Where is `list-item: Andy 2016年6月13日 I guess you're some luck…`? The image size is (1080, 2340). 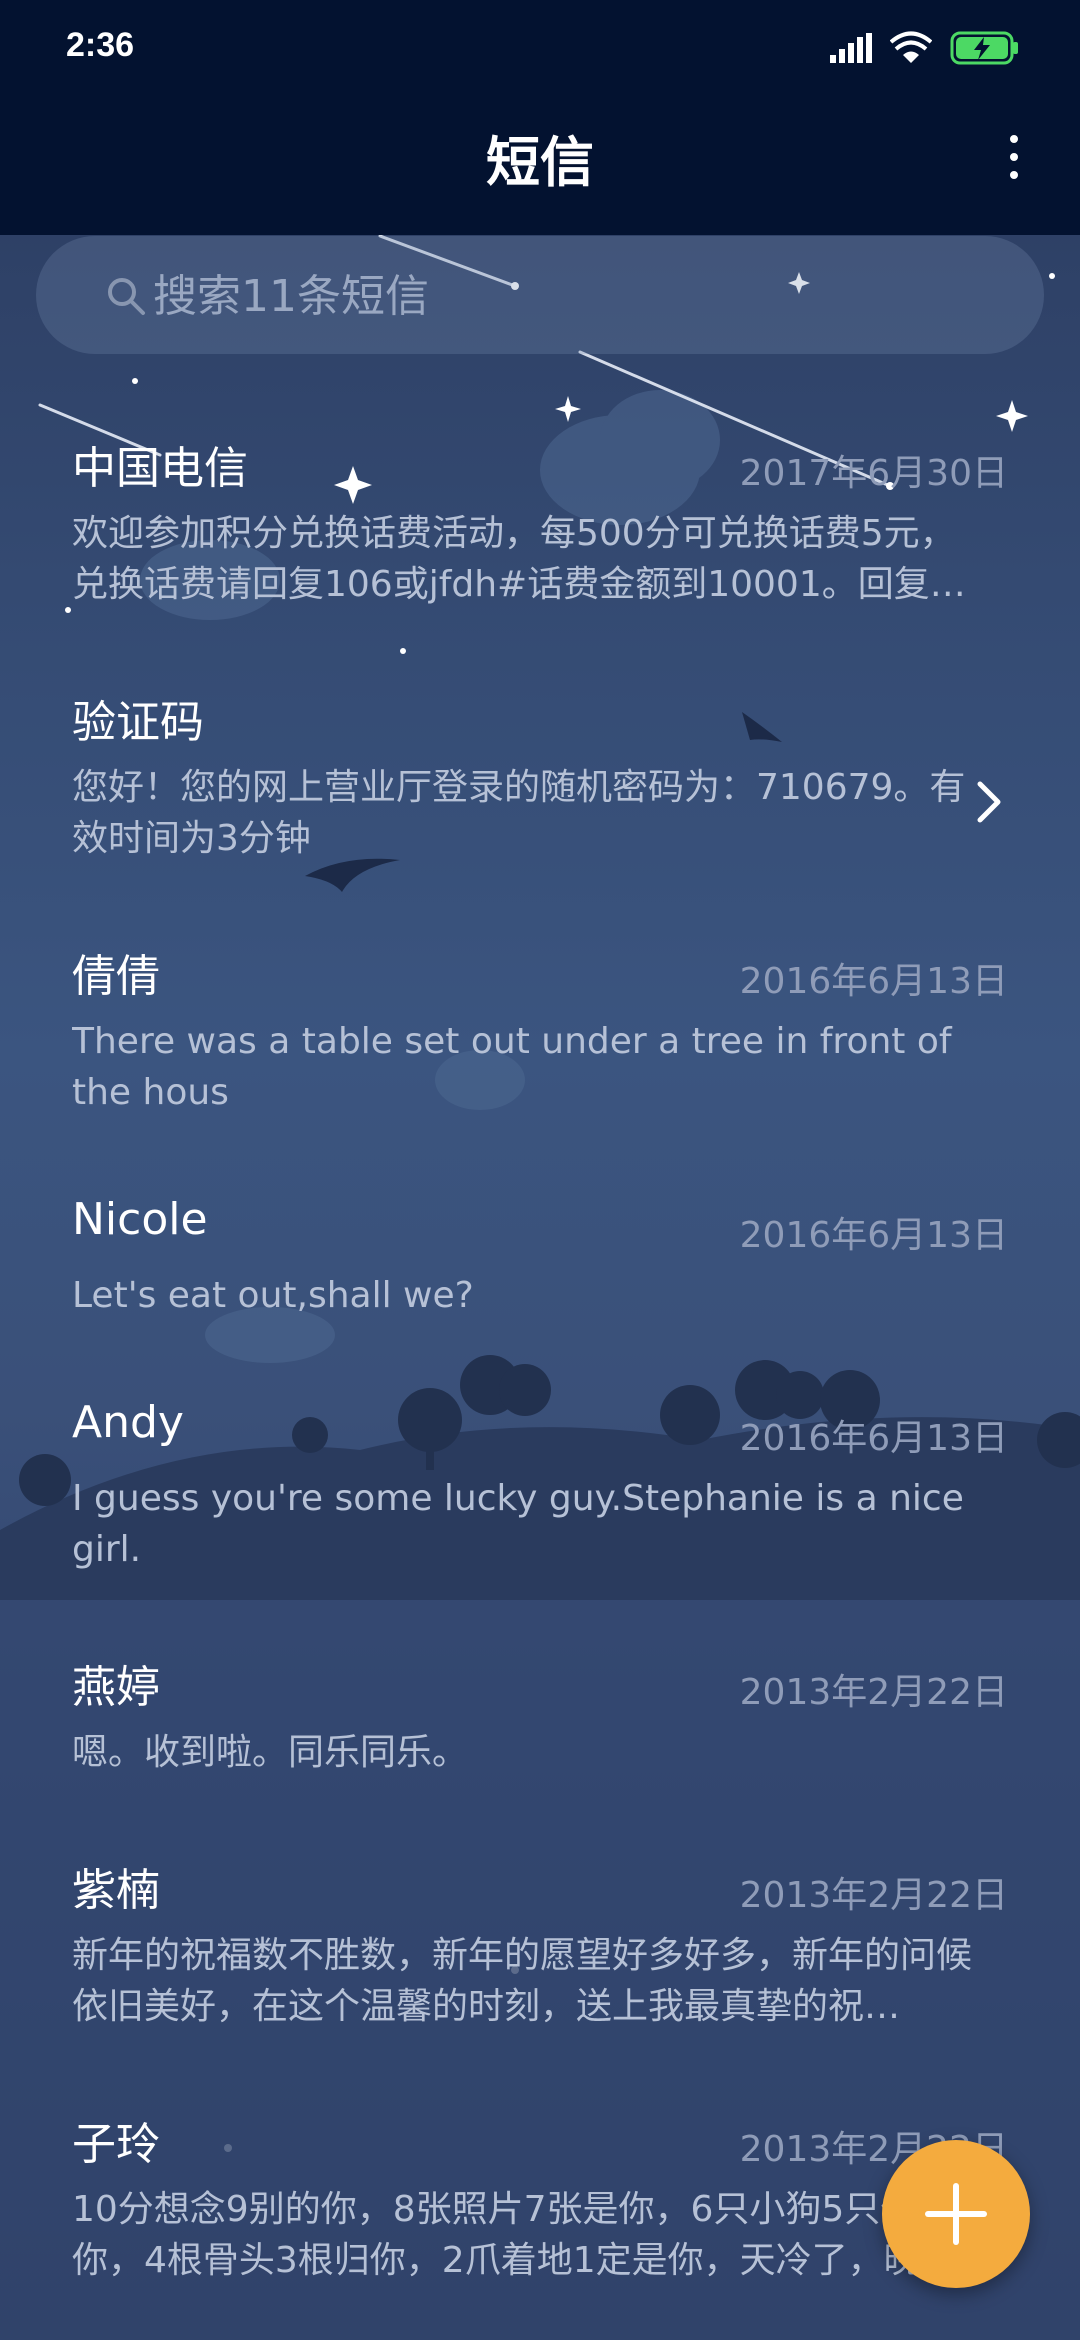
list-item: Andy 2016年6月13日 I guess you're some luck… is located at coordinates (540, 1500).